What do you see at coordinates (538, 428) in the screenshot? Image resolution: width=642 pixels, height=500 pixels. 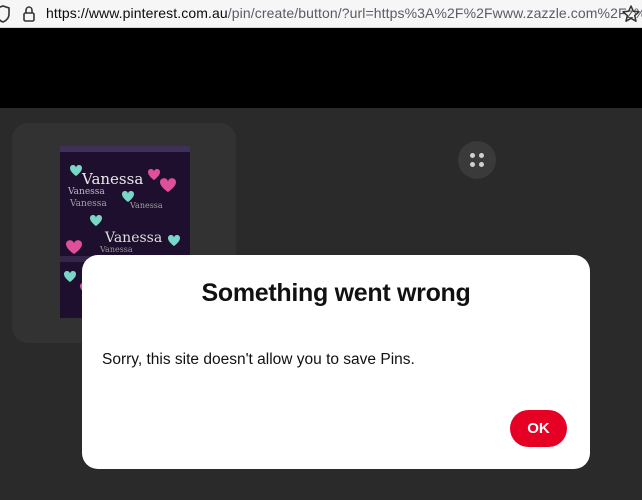 I see `ok-button: OK` at bounding box center [538, 428].